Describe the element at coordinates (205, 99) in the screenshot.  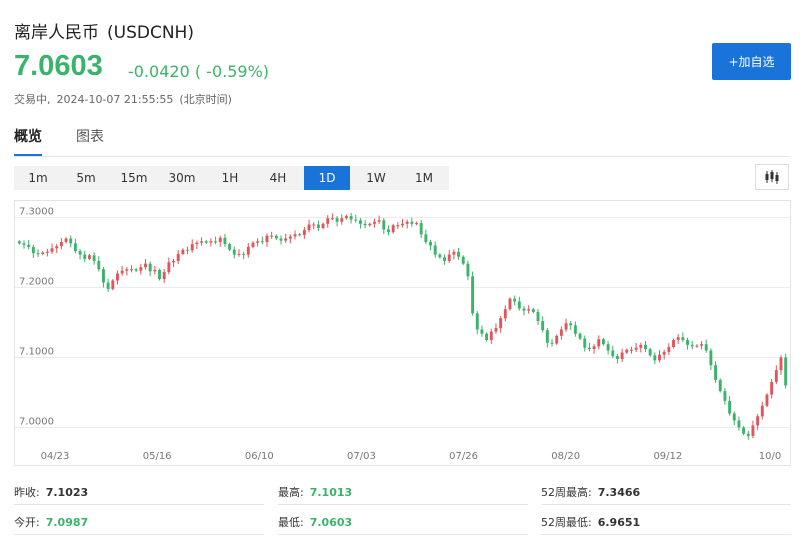
I see `timezone-label: (北京时间)` at that location.